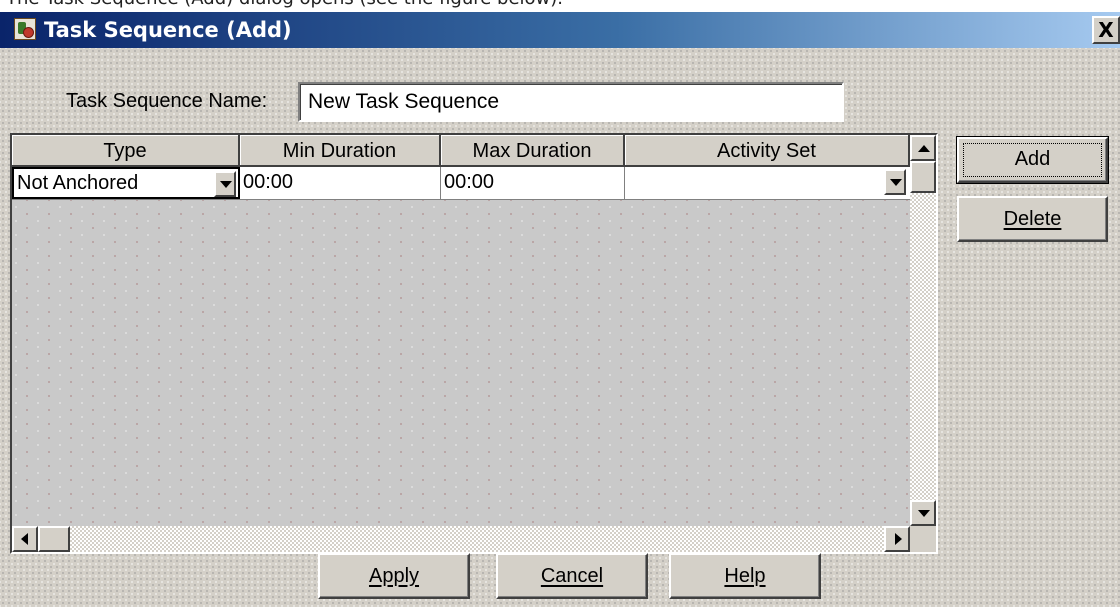  I want to click on table-row: Not Anchored 00:00 00:00, so click(461, 183).